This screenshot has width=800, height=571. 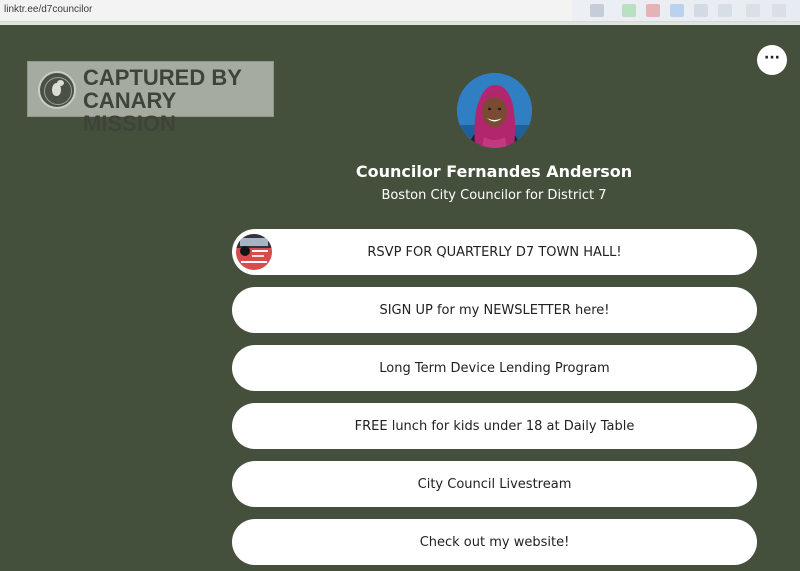 I want to click on more-options-button: ···, so click(x=772, y=60).